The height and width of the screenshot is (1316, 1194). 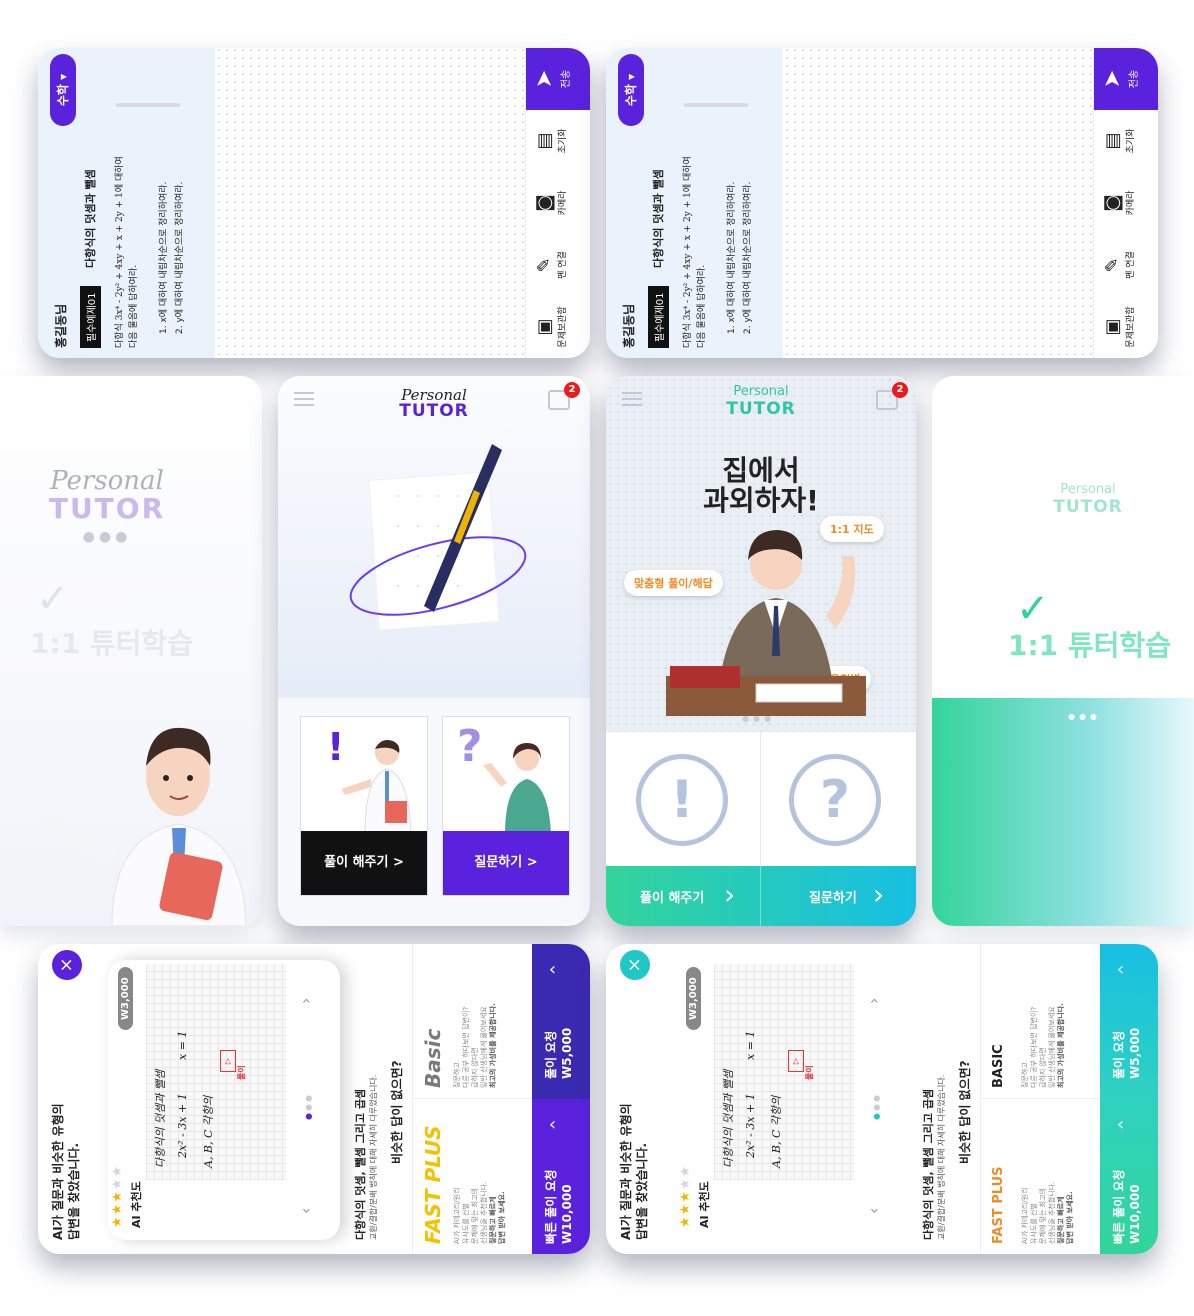 What do you see at coordinates (900, 390) in the screenshot?
I see `notification-badge: 2` at bounding box center [900, 390].